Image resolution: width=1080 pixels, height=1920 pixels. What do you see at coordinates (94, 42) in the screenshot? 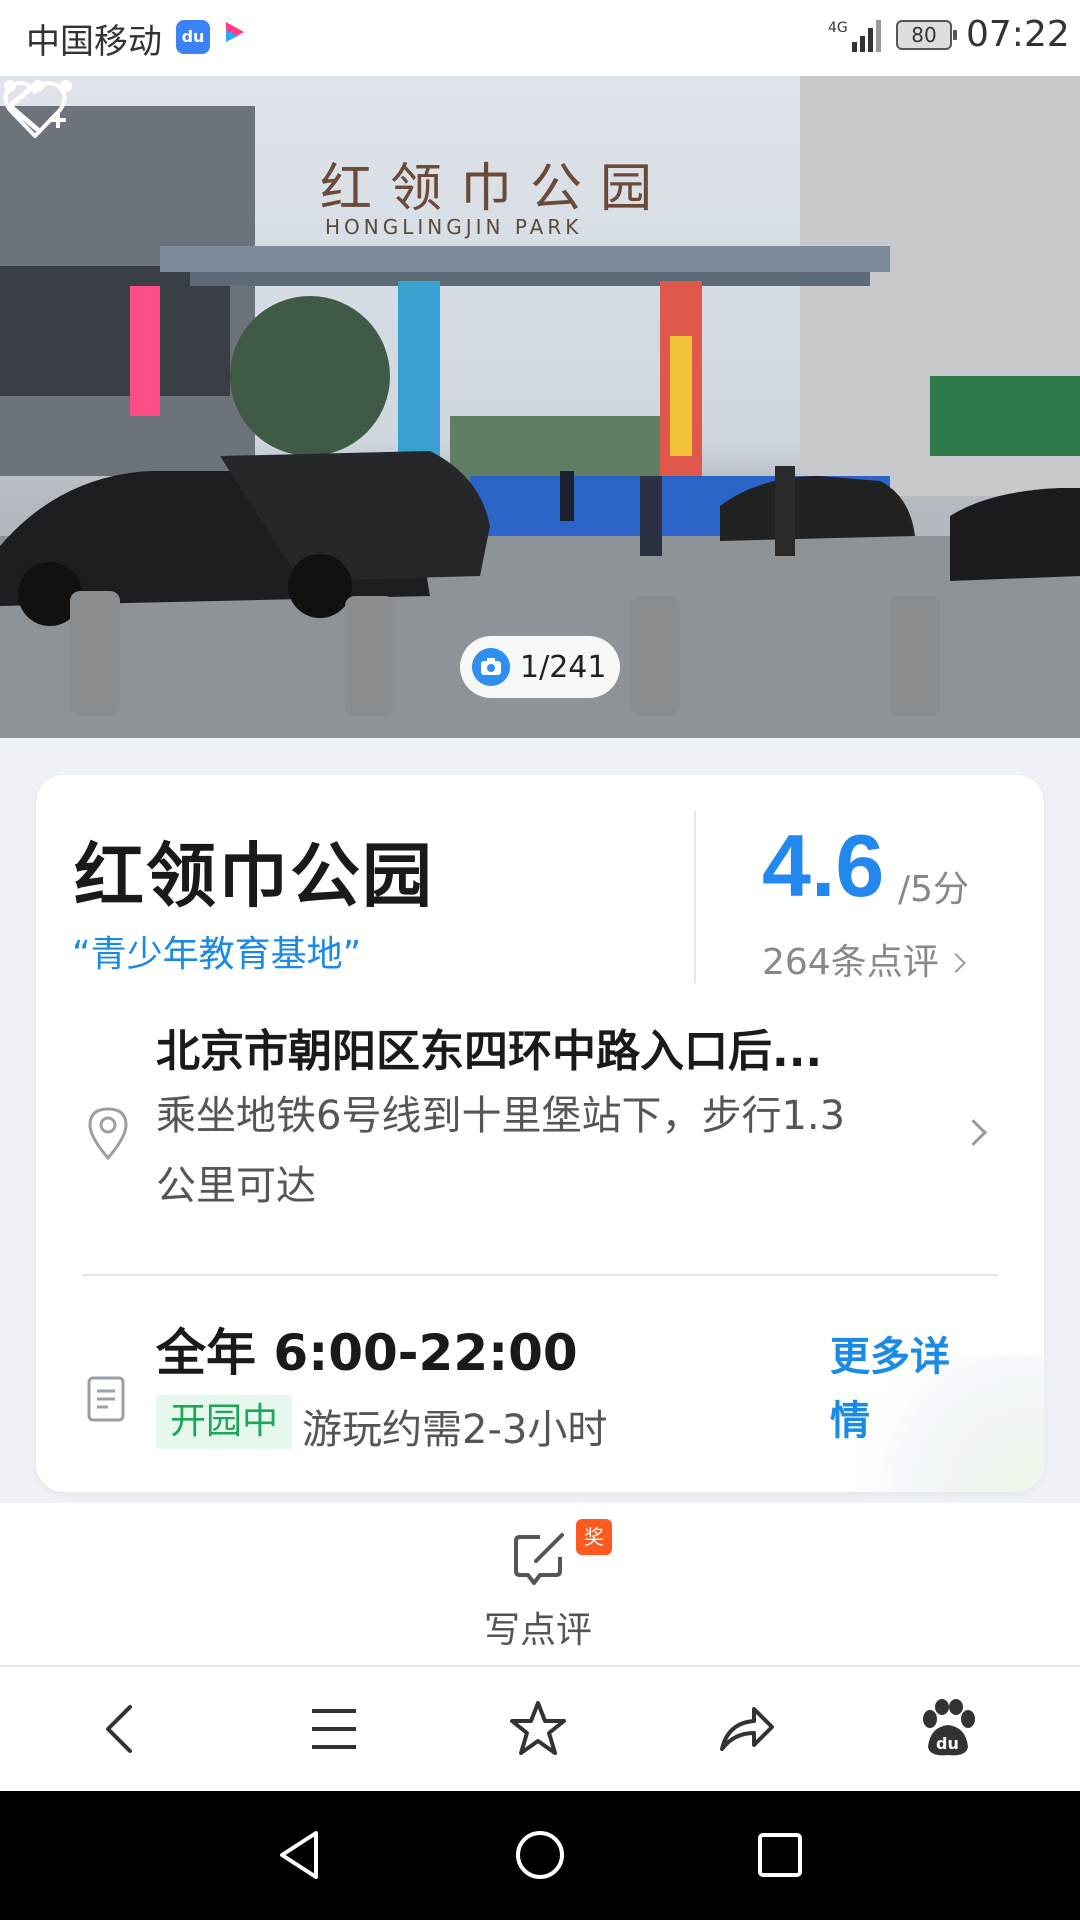
I see `carrier-name: 中国移动` at bounding box center [94, 42].